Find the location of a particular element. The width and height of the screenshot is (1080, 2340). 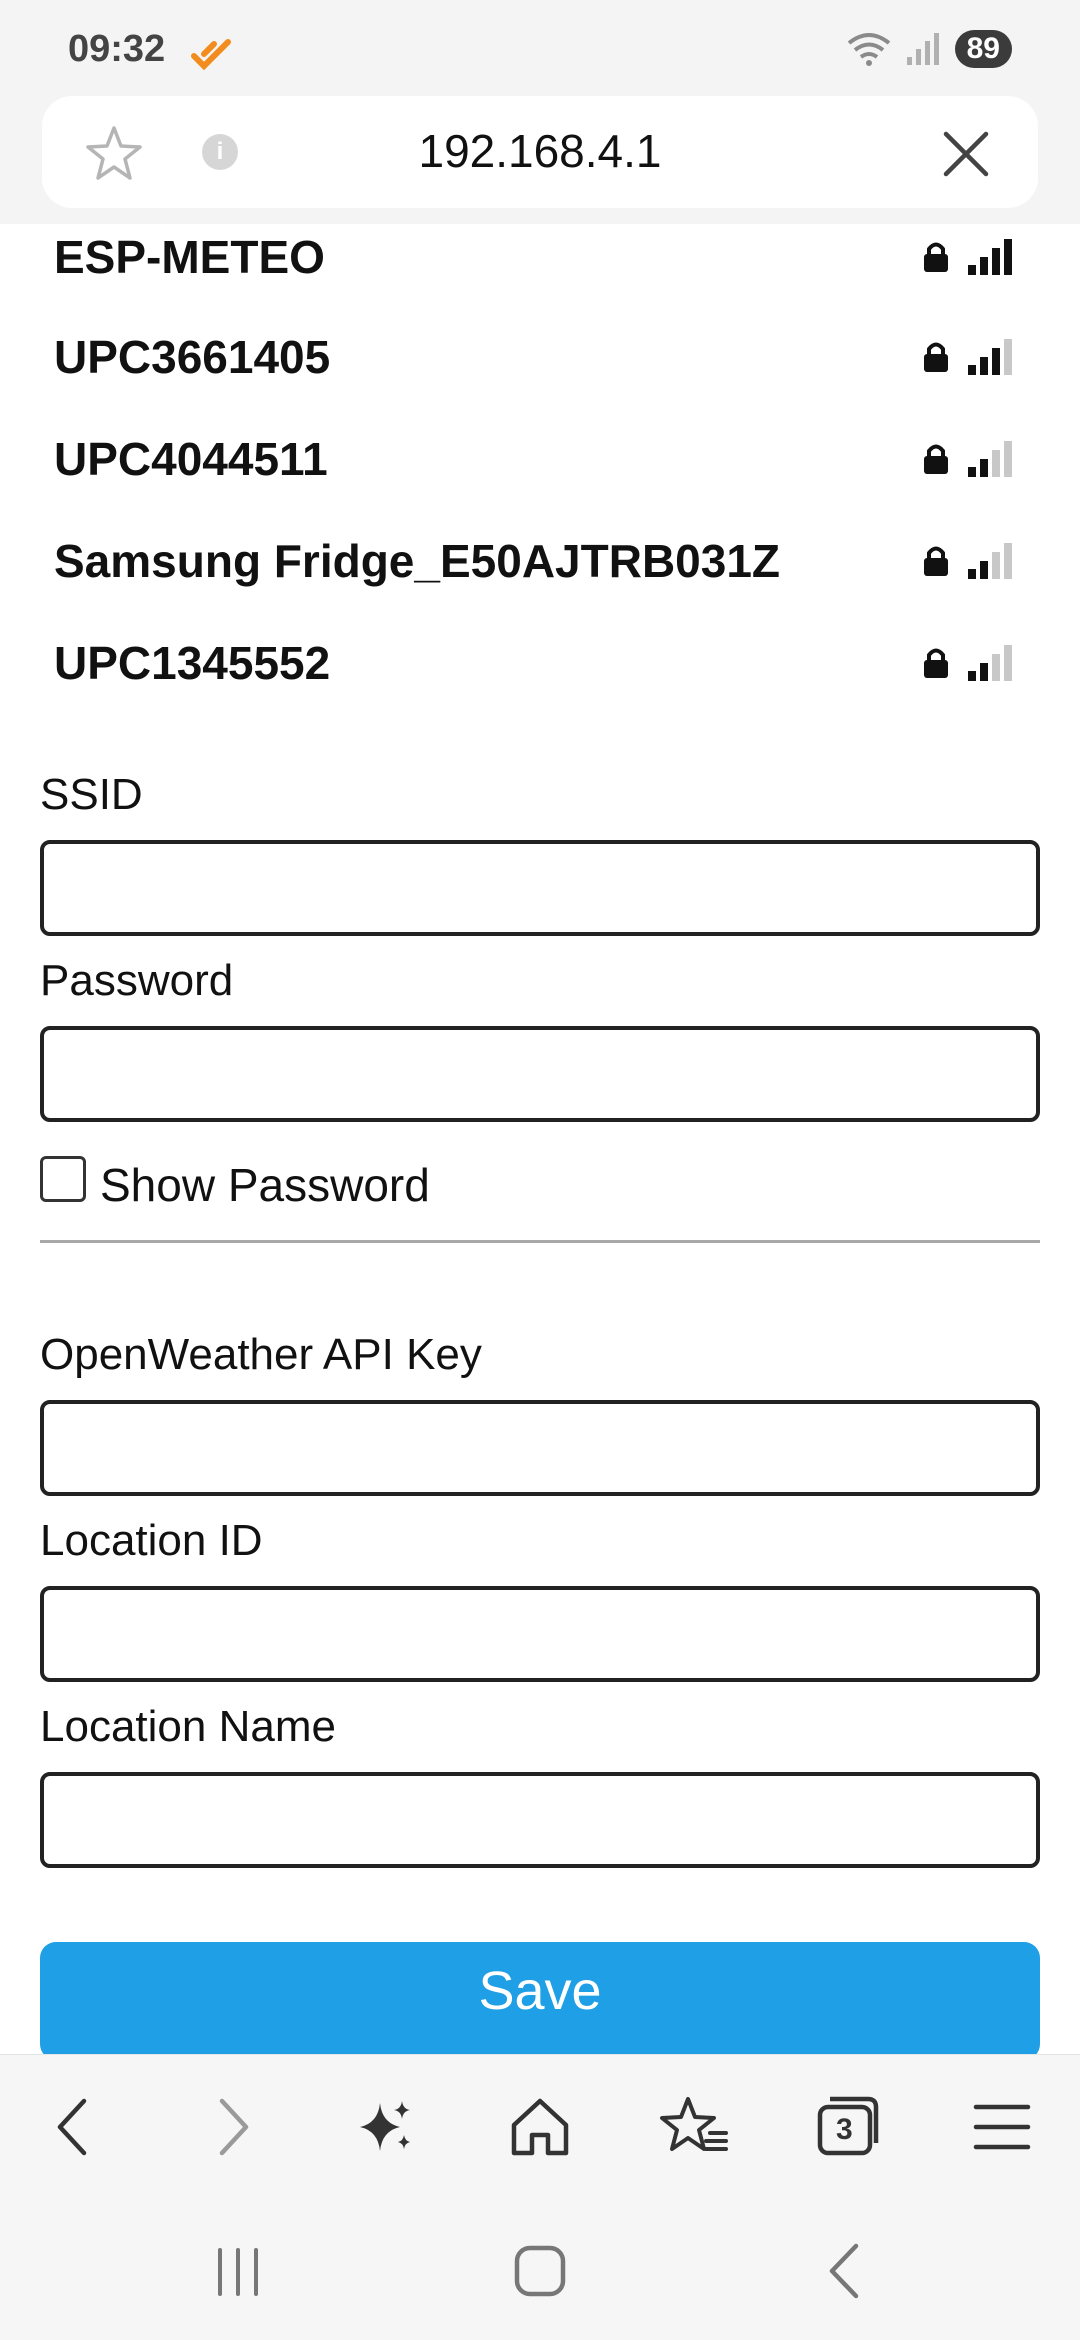

password-input is located at coordinates (540, 1074).